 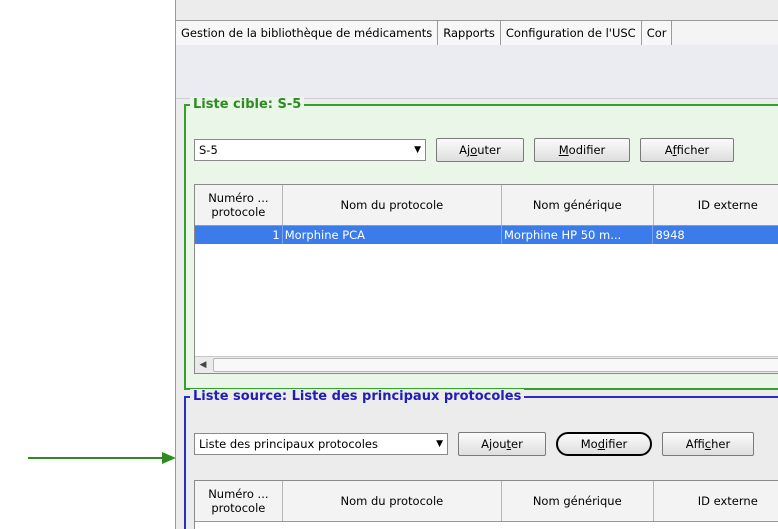 I want to click on target-list-select: S-5 ▼, so click(x=310, y=150).